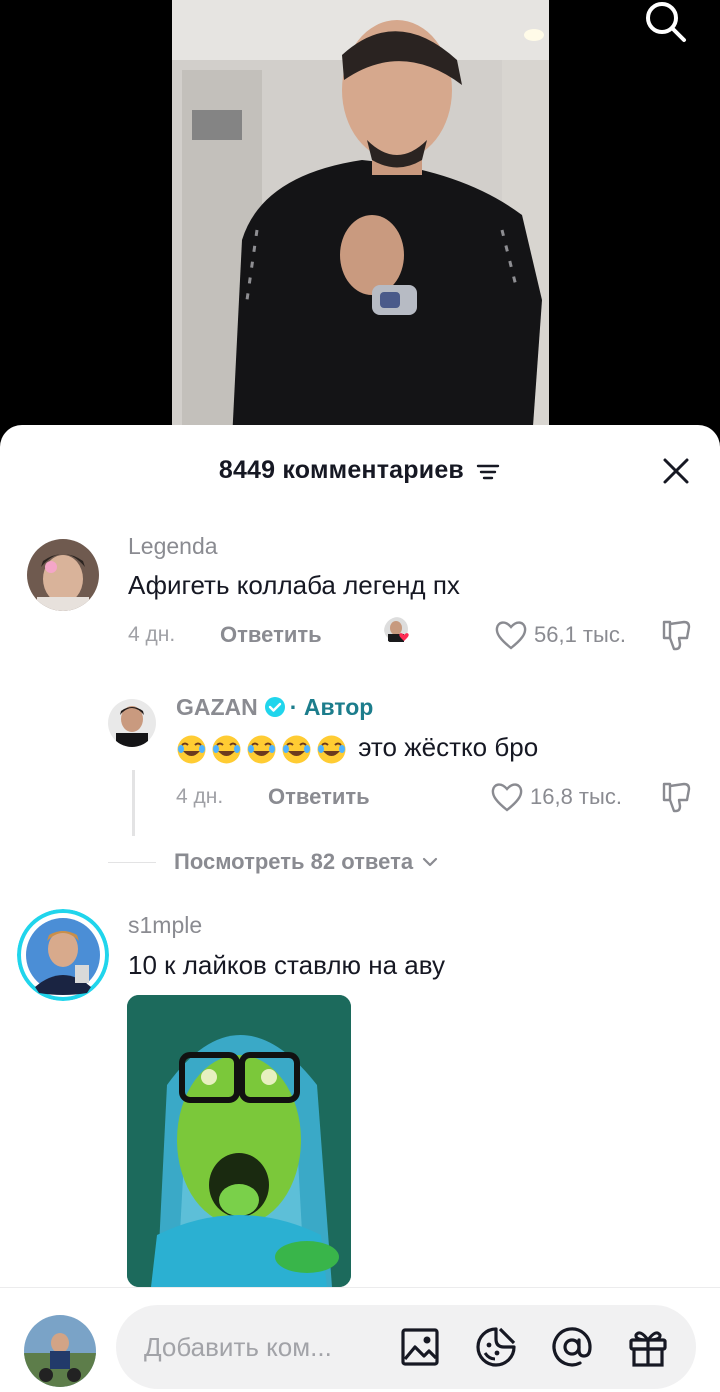  What do you see at coordinates (173, 546) in the screenshot?
I see `comment-username: Legenda` at bounding box center [173, 546].